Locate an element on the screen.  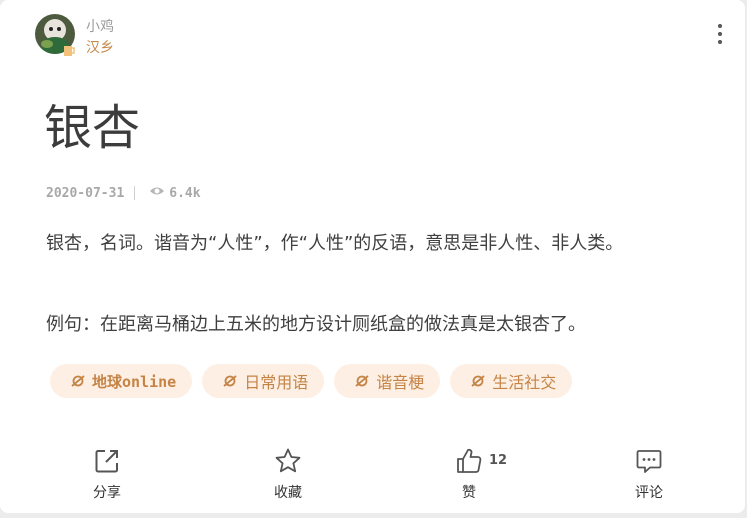
comment-label: 评论 is located at coordinates (649, 493).